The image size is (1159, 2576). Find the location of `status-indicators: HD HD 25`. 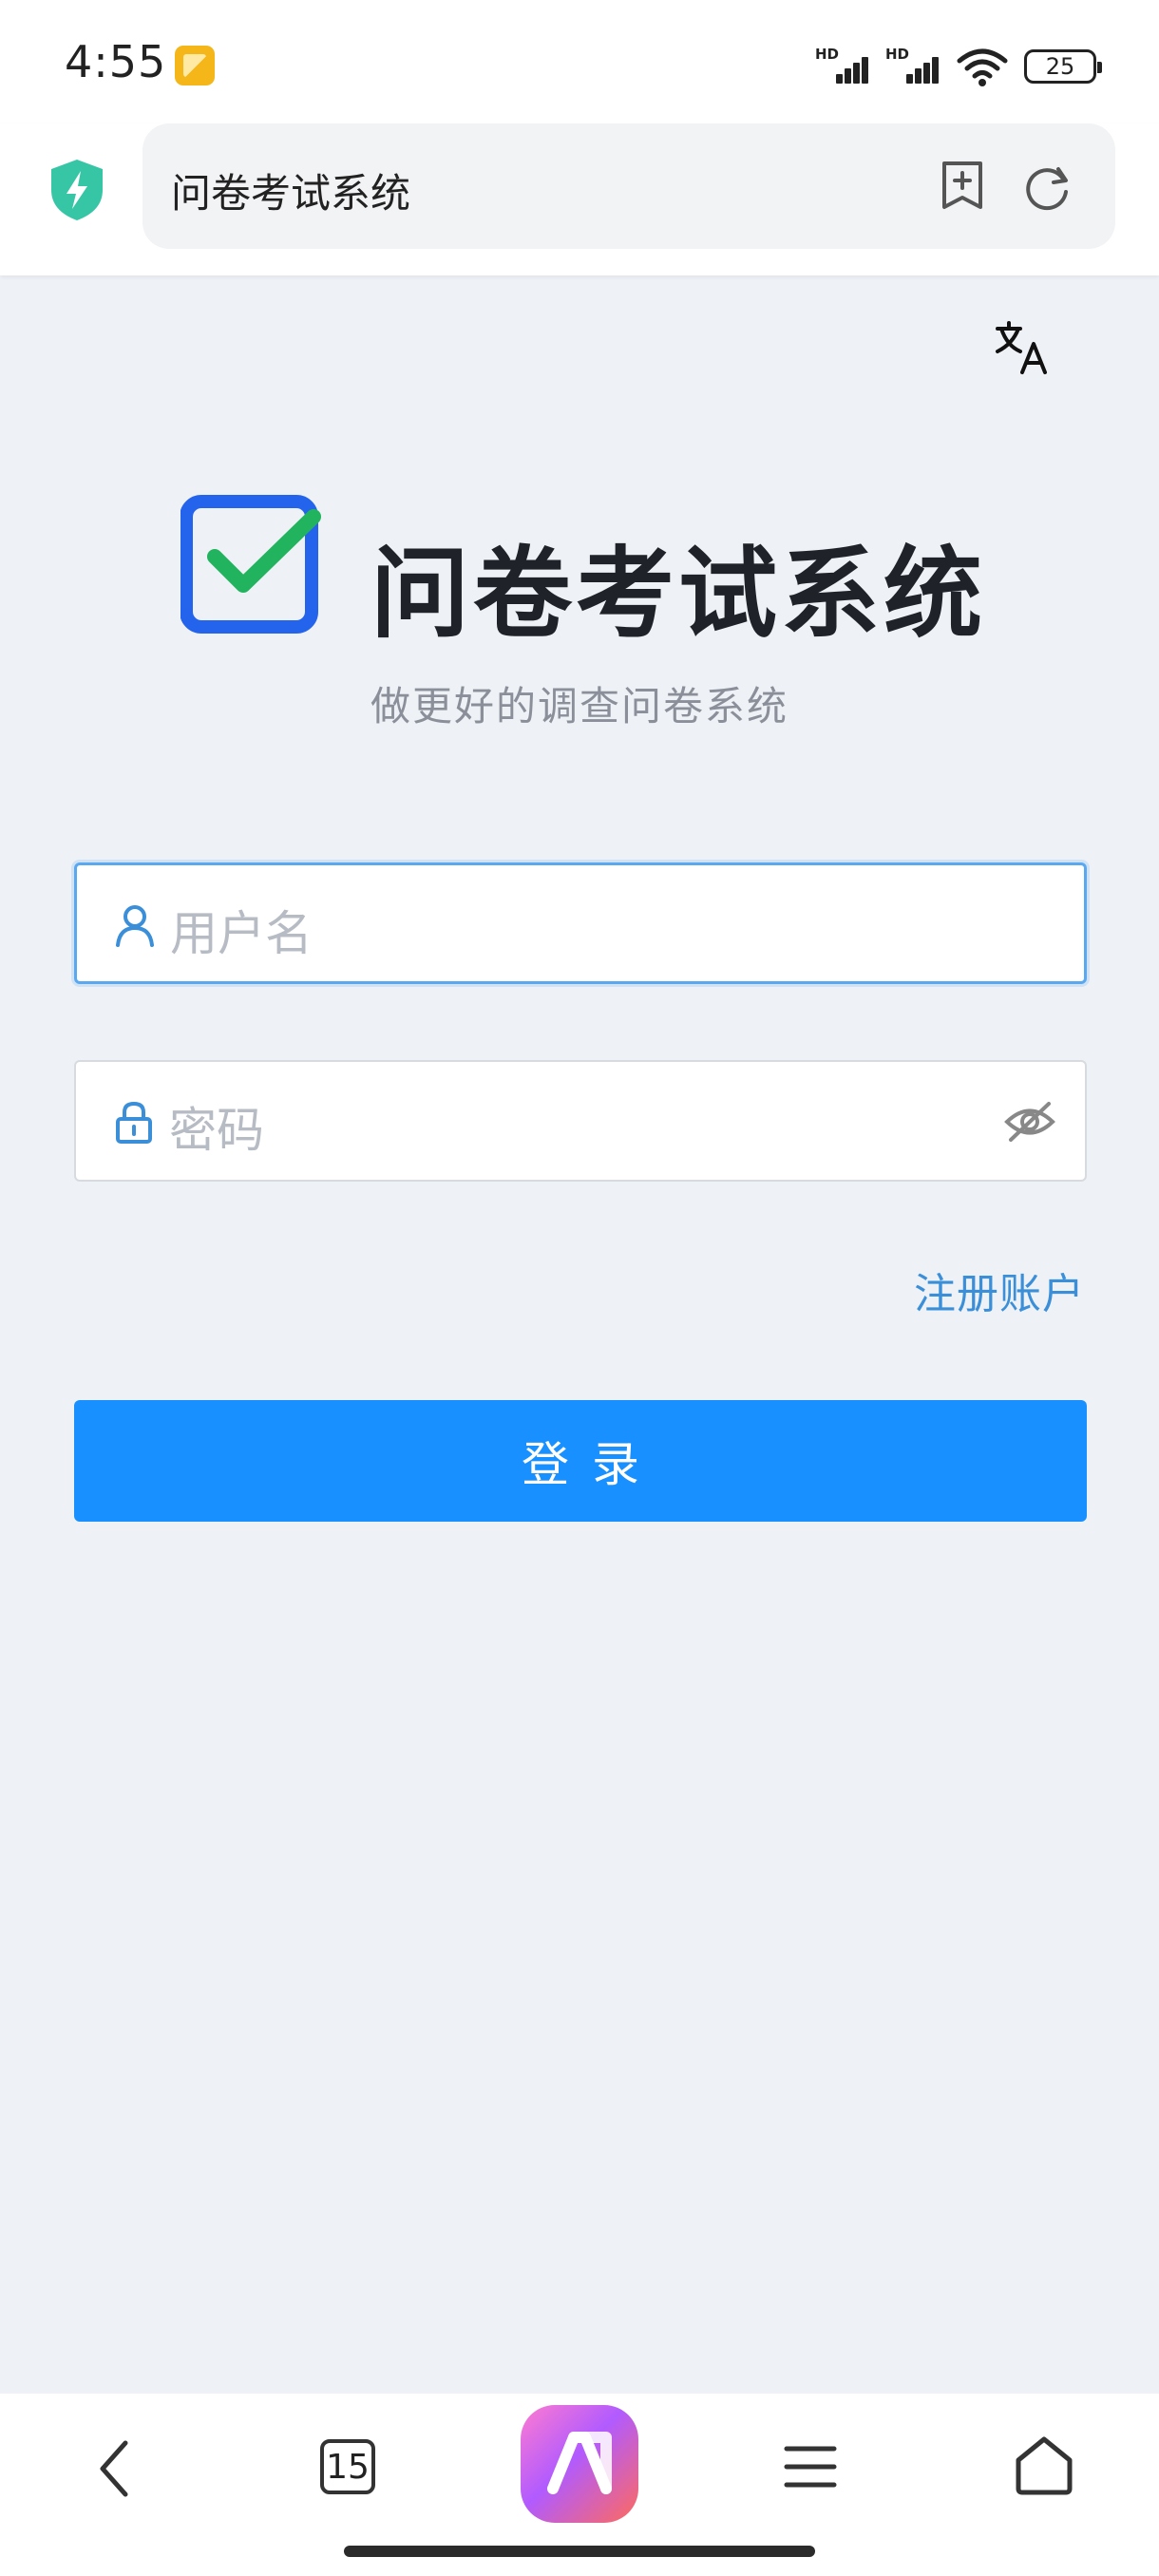

status-indicators: HD HD 25 is located at coordinates (958, 66).